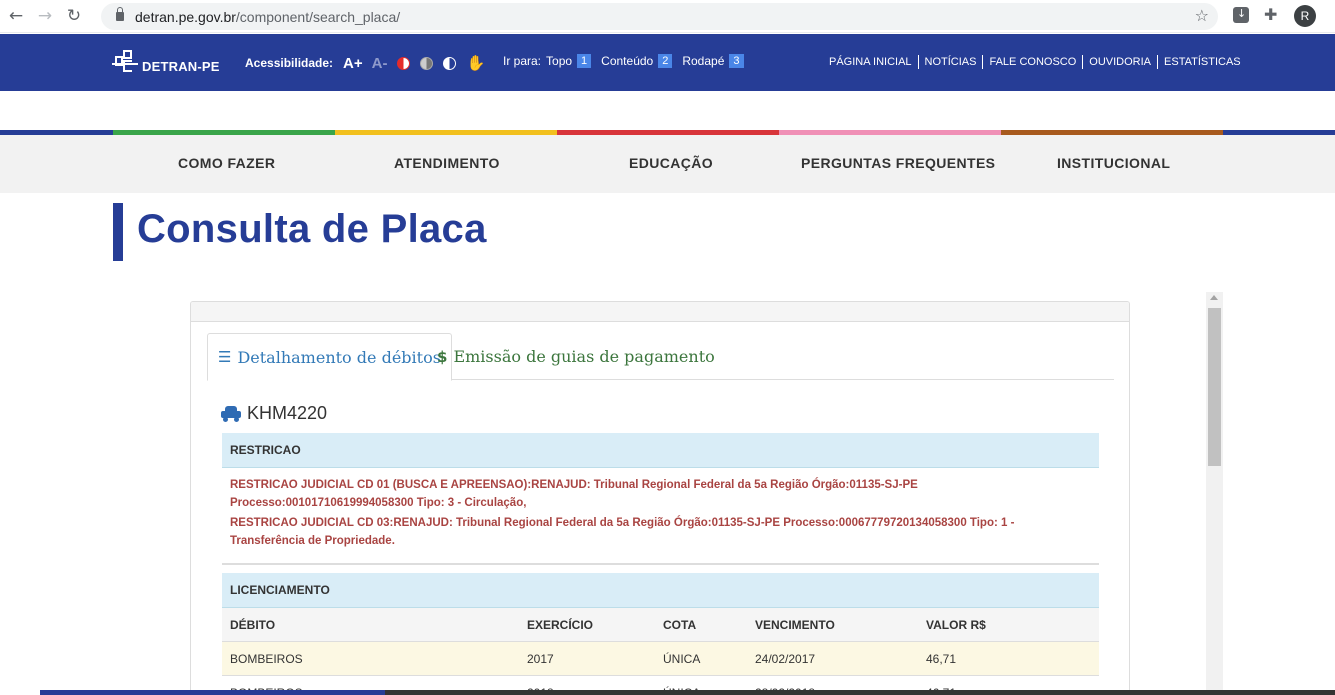  Describe the element at coordinates (120, 14) in the screenshot. I see `lock-icon` at that location.